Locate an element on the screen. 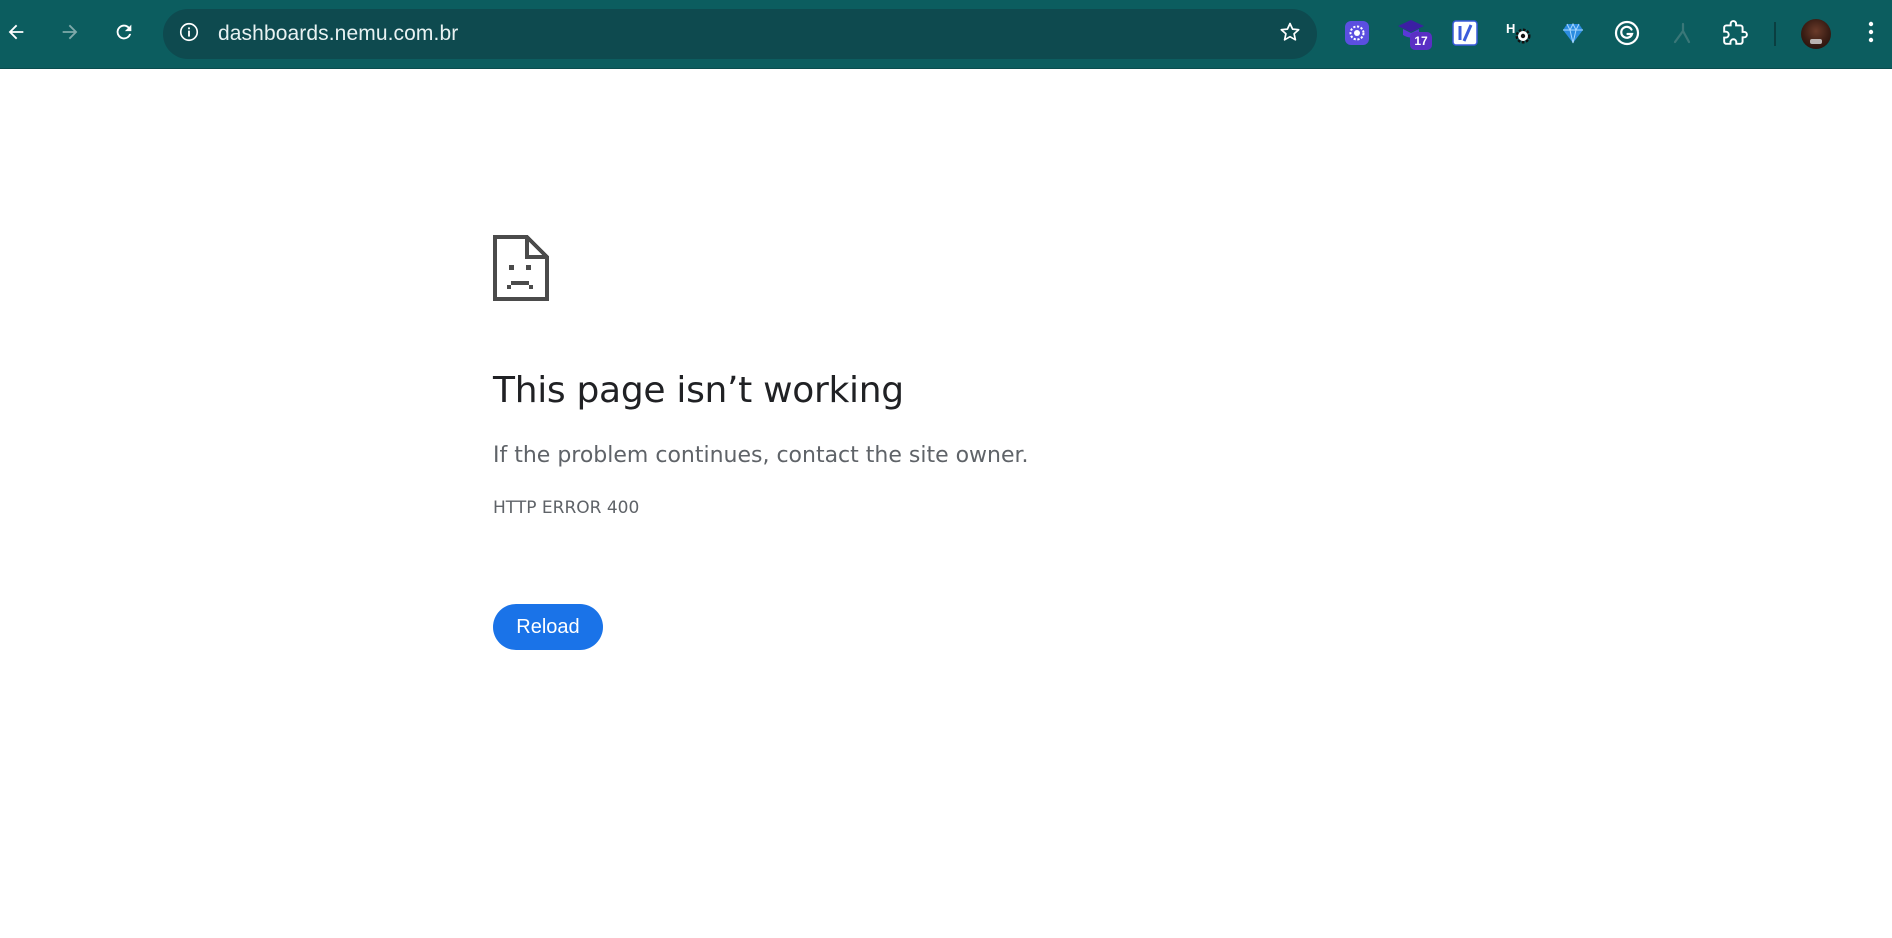  browser-toolbar: dashboards.nemu.com.br 17 H is located at coordinates (946, 34).